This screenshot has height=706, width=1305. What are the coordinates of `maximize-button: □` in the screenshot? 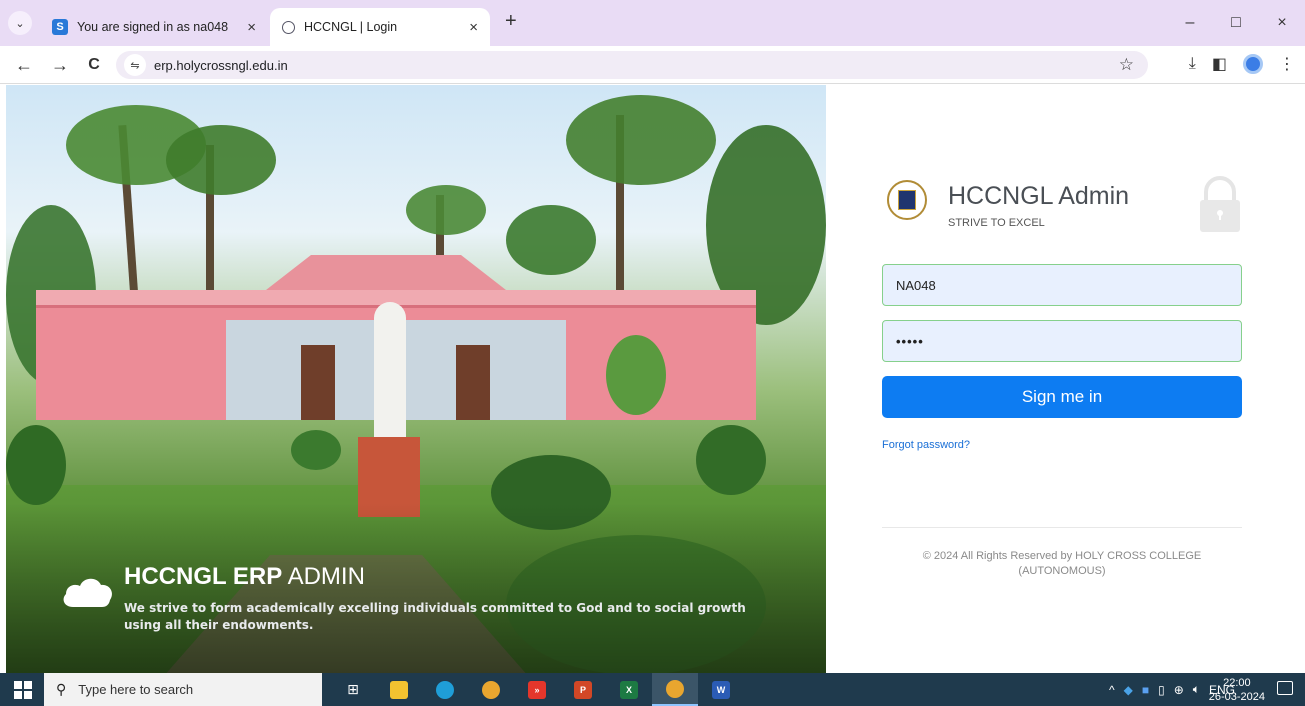 It's located at (1236, 23).